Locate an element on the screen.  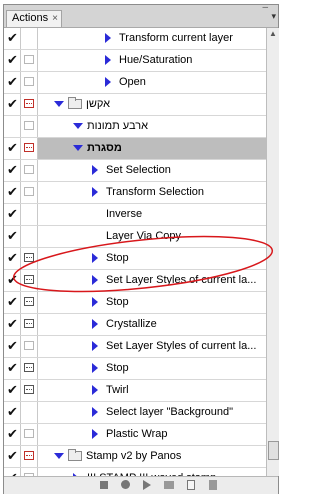
action-name-cell: Stop is located at coordinates (152, 368).